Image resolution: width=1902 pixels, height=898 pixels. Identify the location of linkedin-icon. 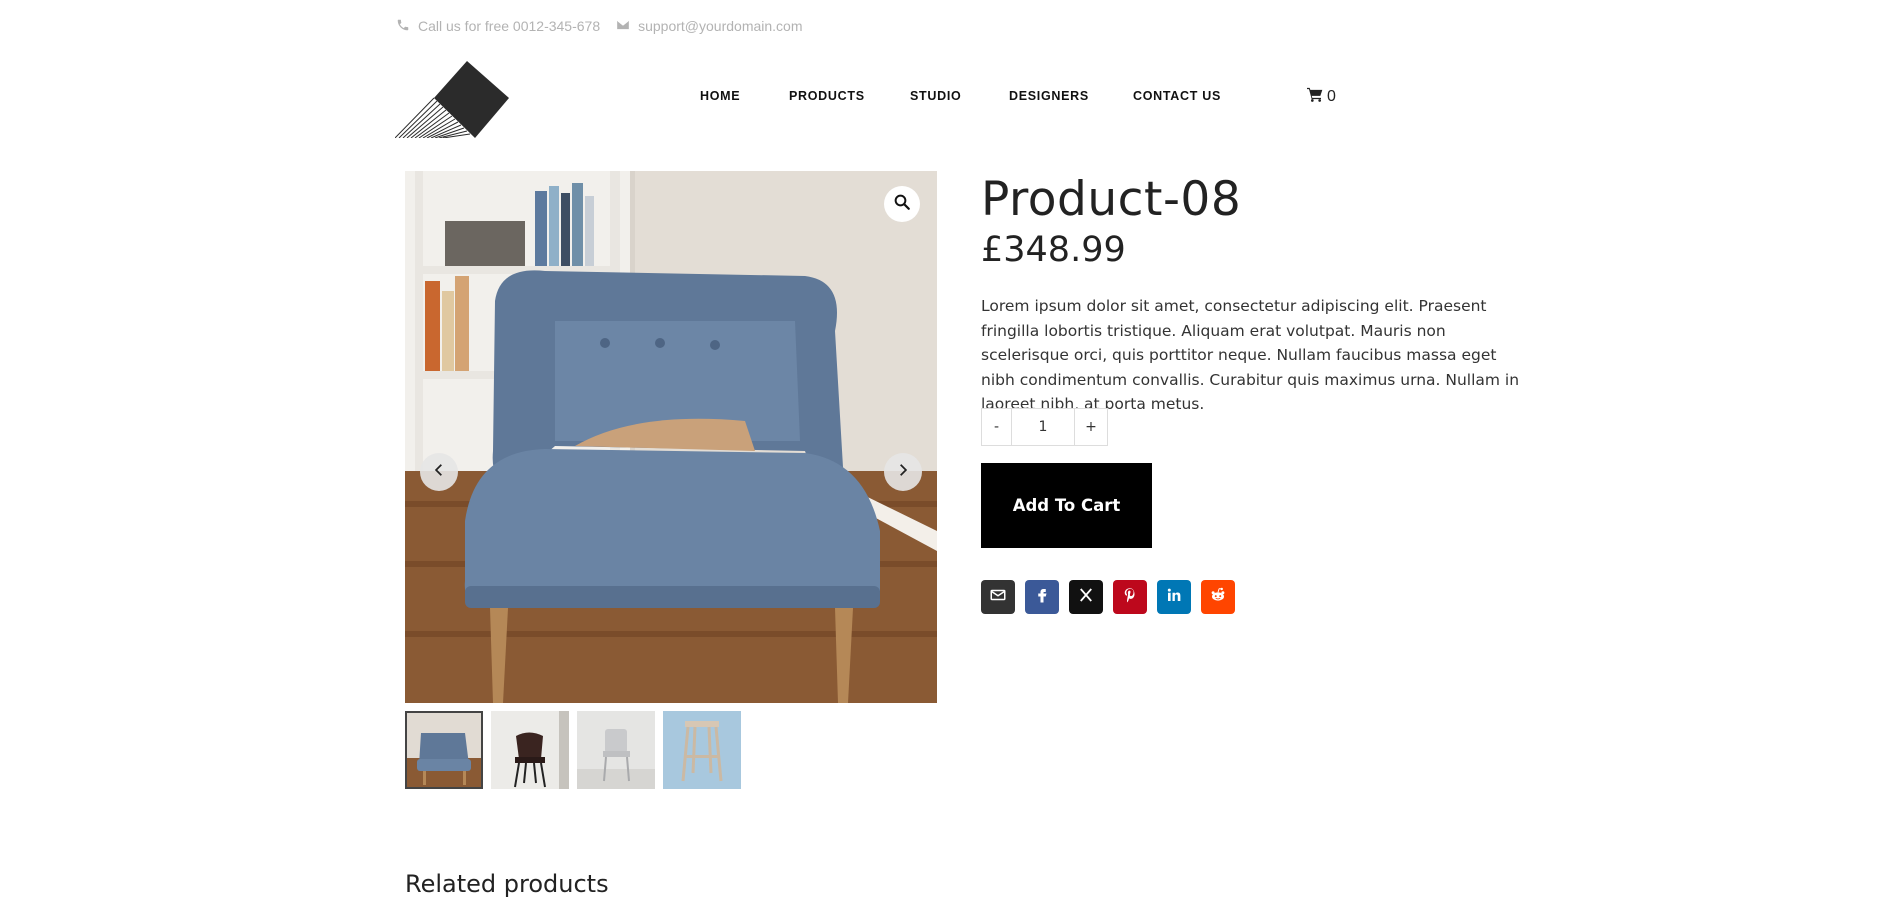
(1174, 597).